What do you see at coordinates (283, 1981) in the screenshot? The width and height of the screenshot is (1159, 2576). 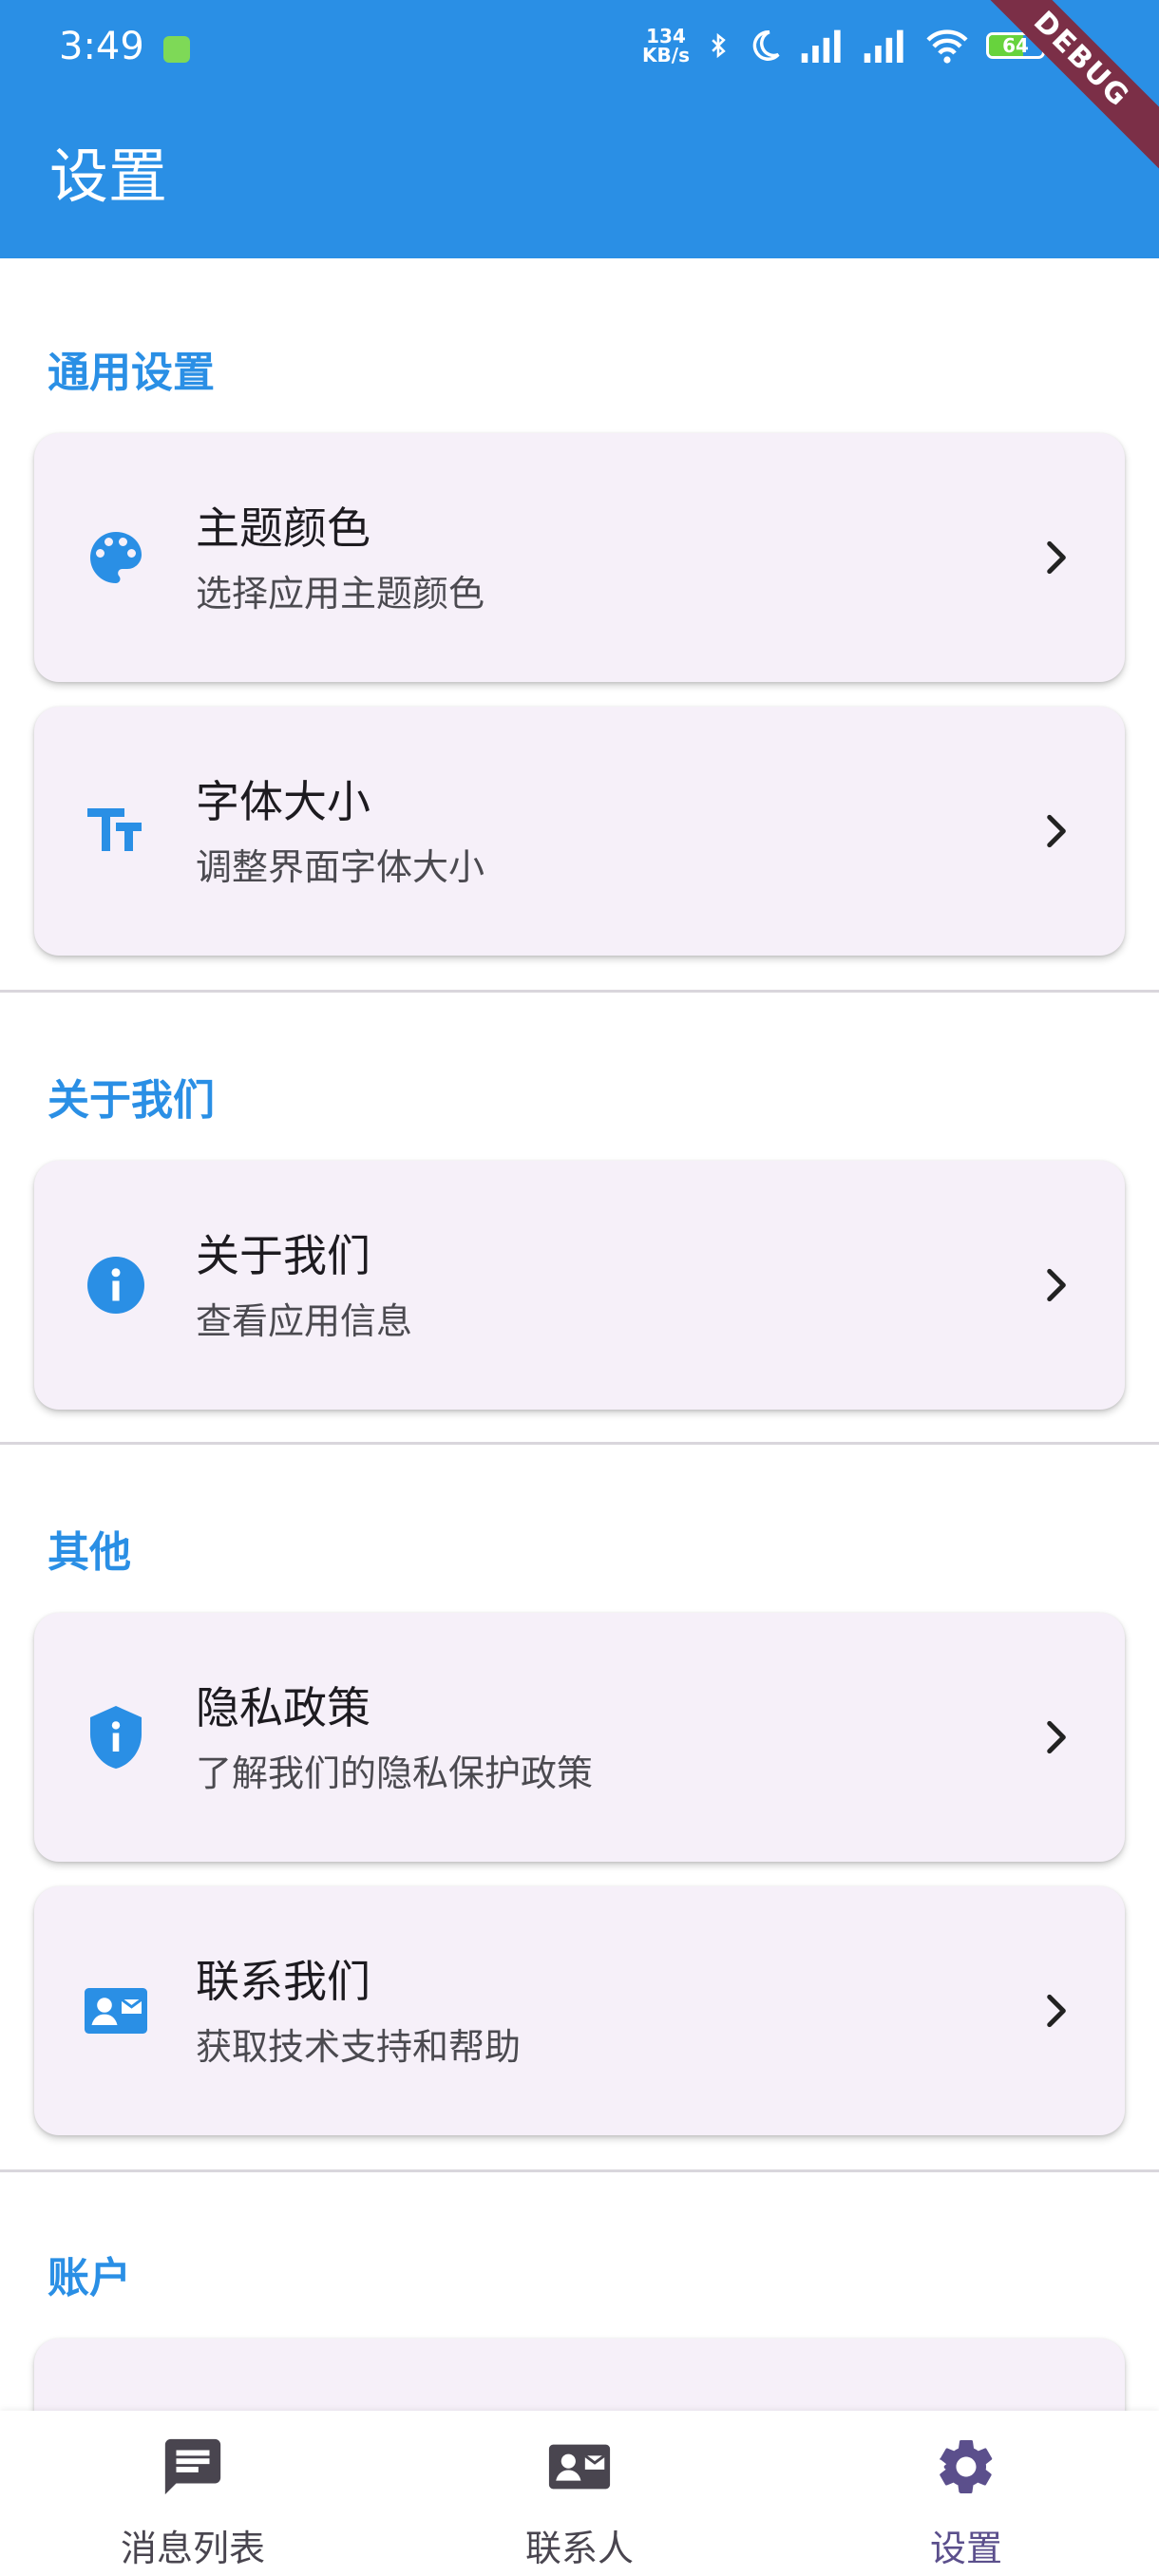 I see `item-title: 联系我们` at bounding box center [283, 1981].